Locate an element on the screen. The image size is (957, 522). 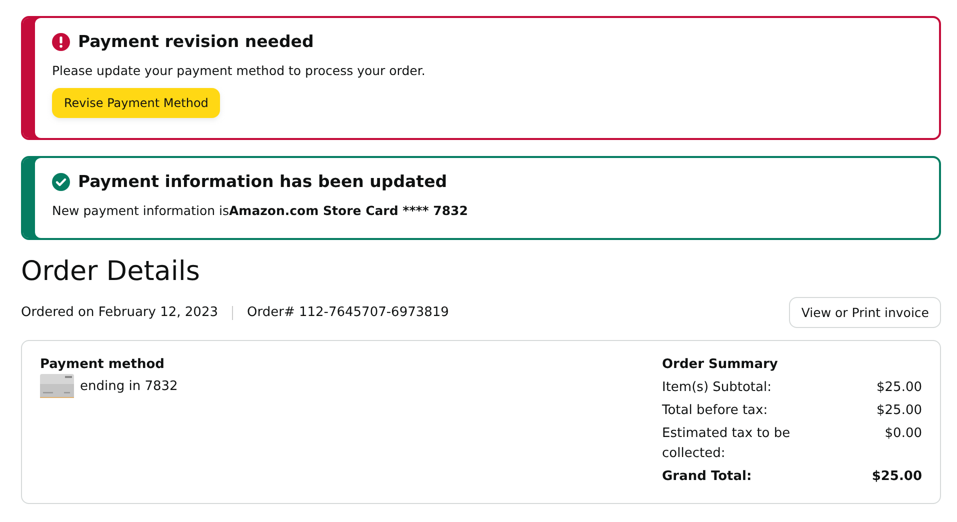
page-heading: Order Details is located at coordinates (111, 271).